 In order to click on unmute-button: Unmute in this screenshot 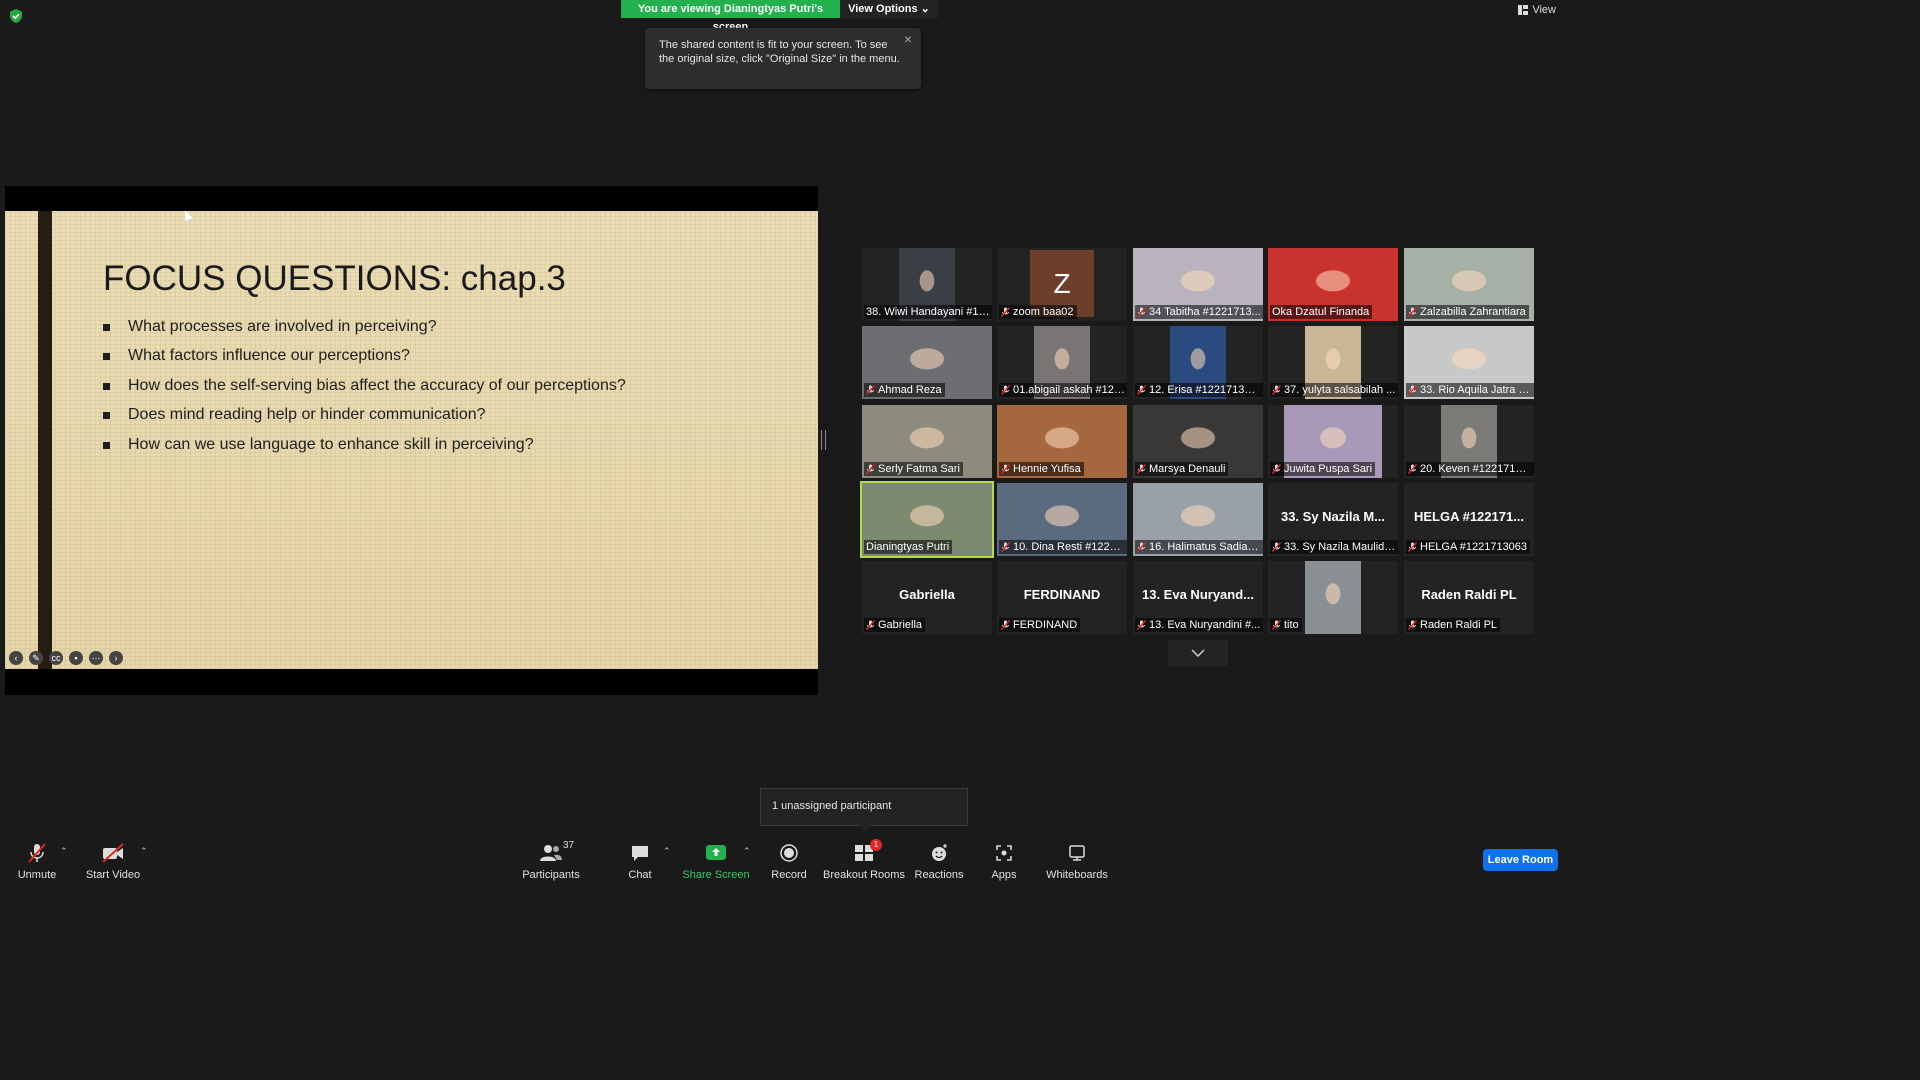, I will do `click(37, 857)`.